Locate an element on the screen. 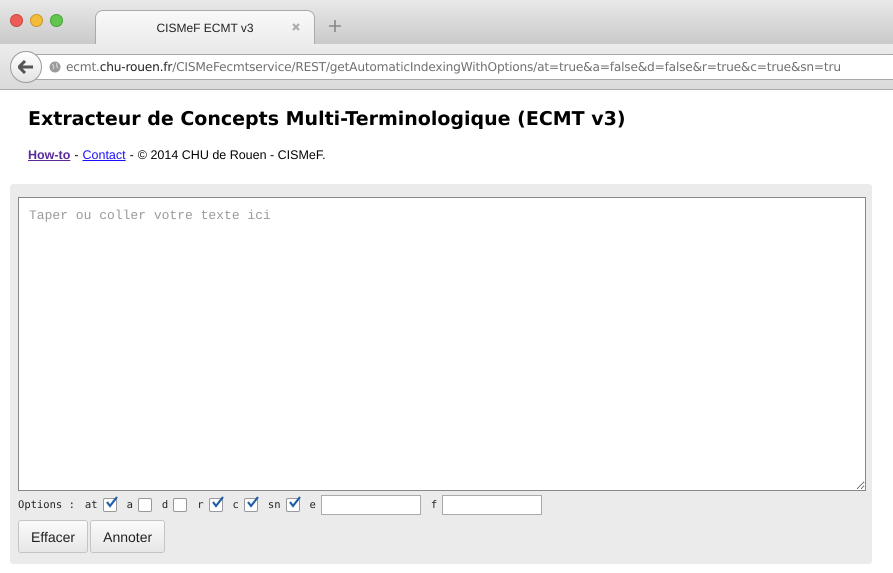 The height and width of the screenshot is (573, 893). option-label: at is located at coordinates (91, 505).